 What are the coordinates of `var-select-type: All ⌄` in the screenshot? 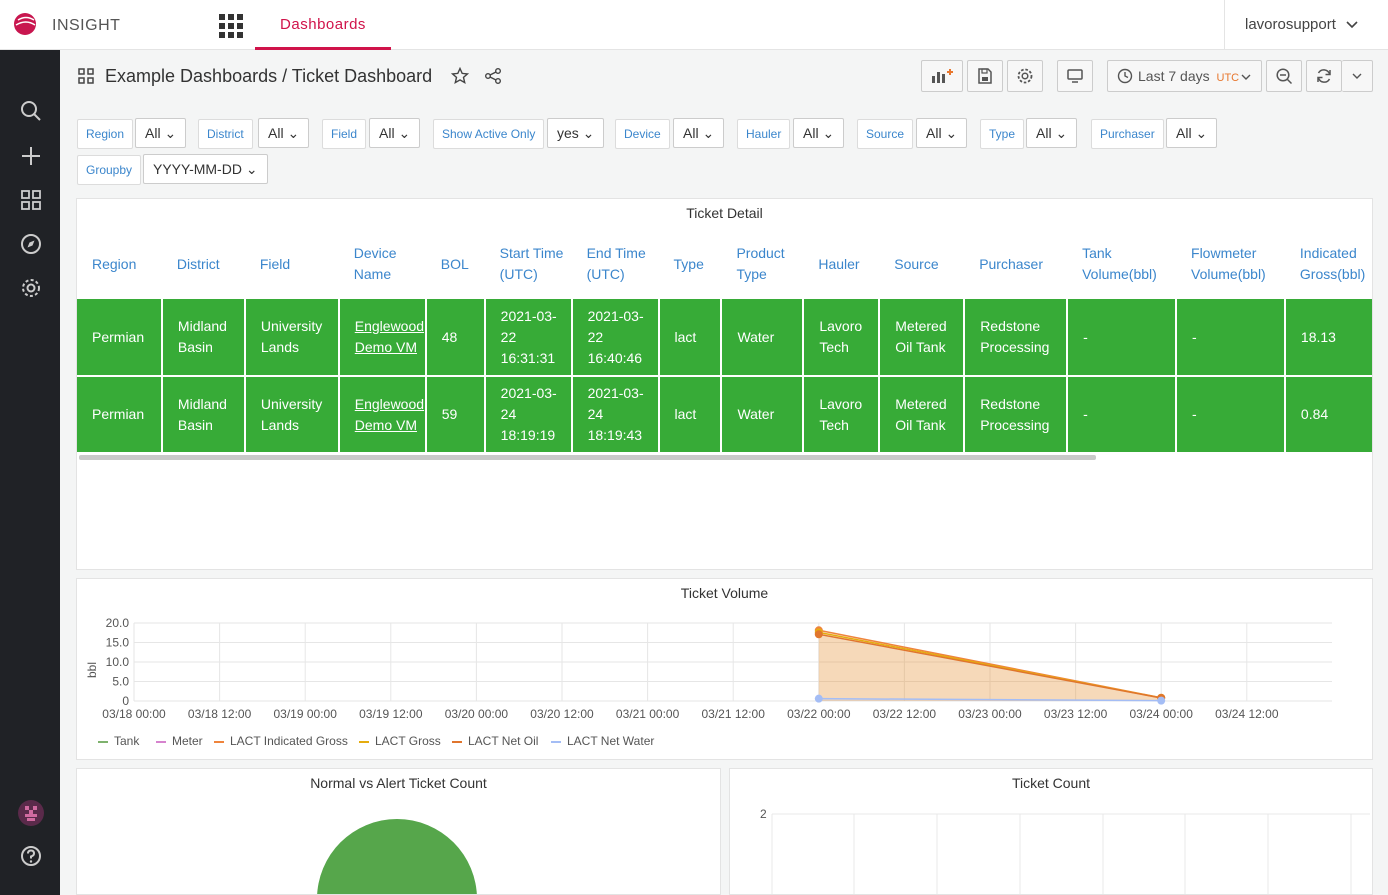 It's located at (1052, 133).